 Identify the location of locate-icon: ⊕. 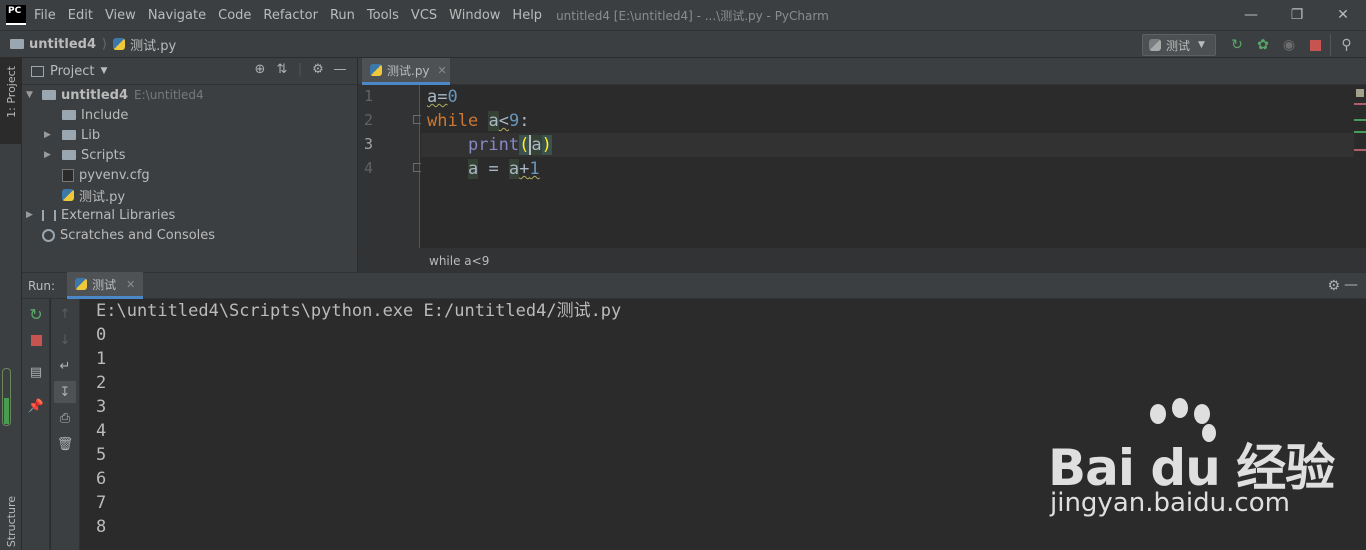
(260, 69).